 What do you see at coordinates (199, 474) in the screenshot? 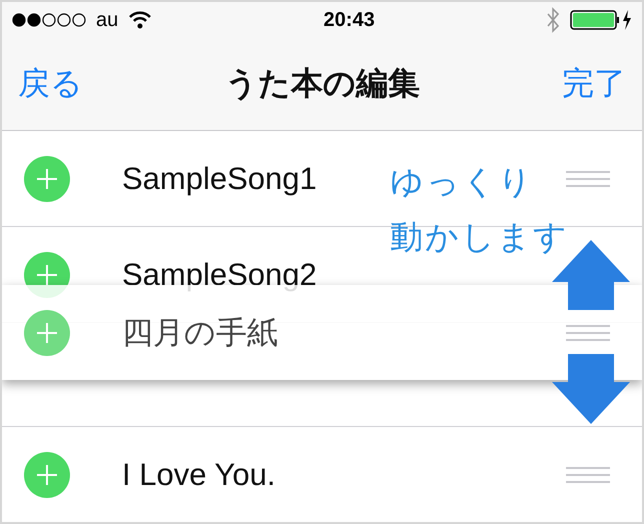
I see `song-title: I Love You.` at bounding box center [199, 474].